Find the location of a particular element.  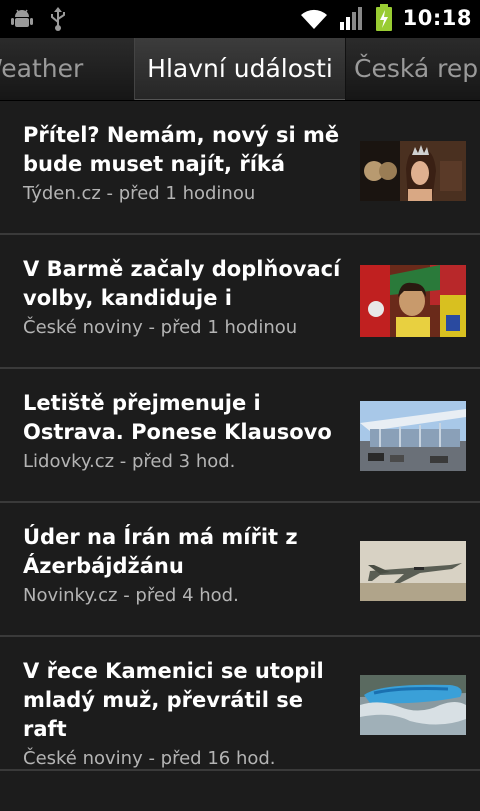

pageant-contestant-photo is located at coordinates (413, 171).